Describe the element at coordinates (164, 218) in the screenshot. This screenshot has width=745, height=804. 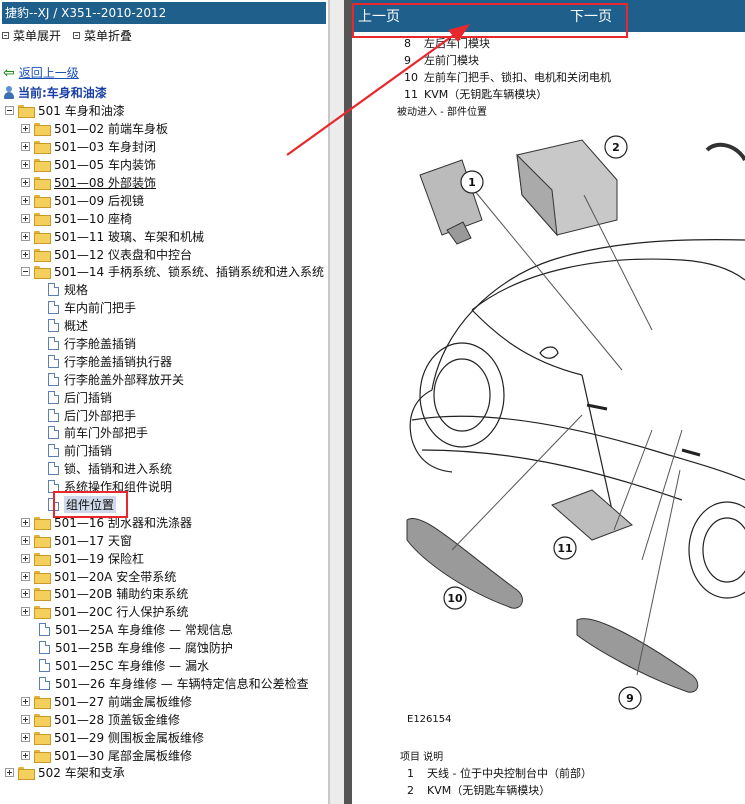
I see `tree-node: 501—10 座椅` at that location.